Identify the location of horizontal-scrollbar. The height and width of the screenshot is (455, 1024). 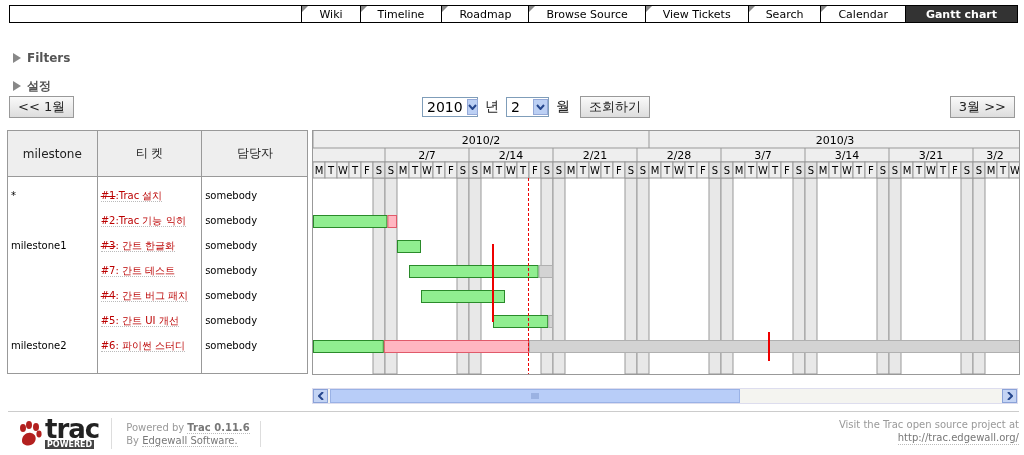
(665, 396).